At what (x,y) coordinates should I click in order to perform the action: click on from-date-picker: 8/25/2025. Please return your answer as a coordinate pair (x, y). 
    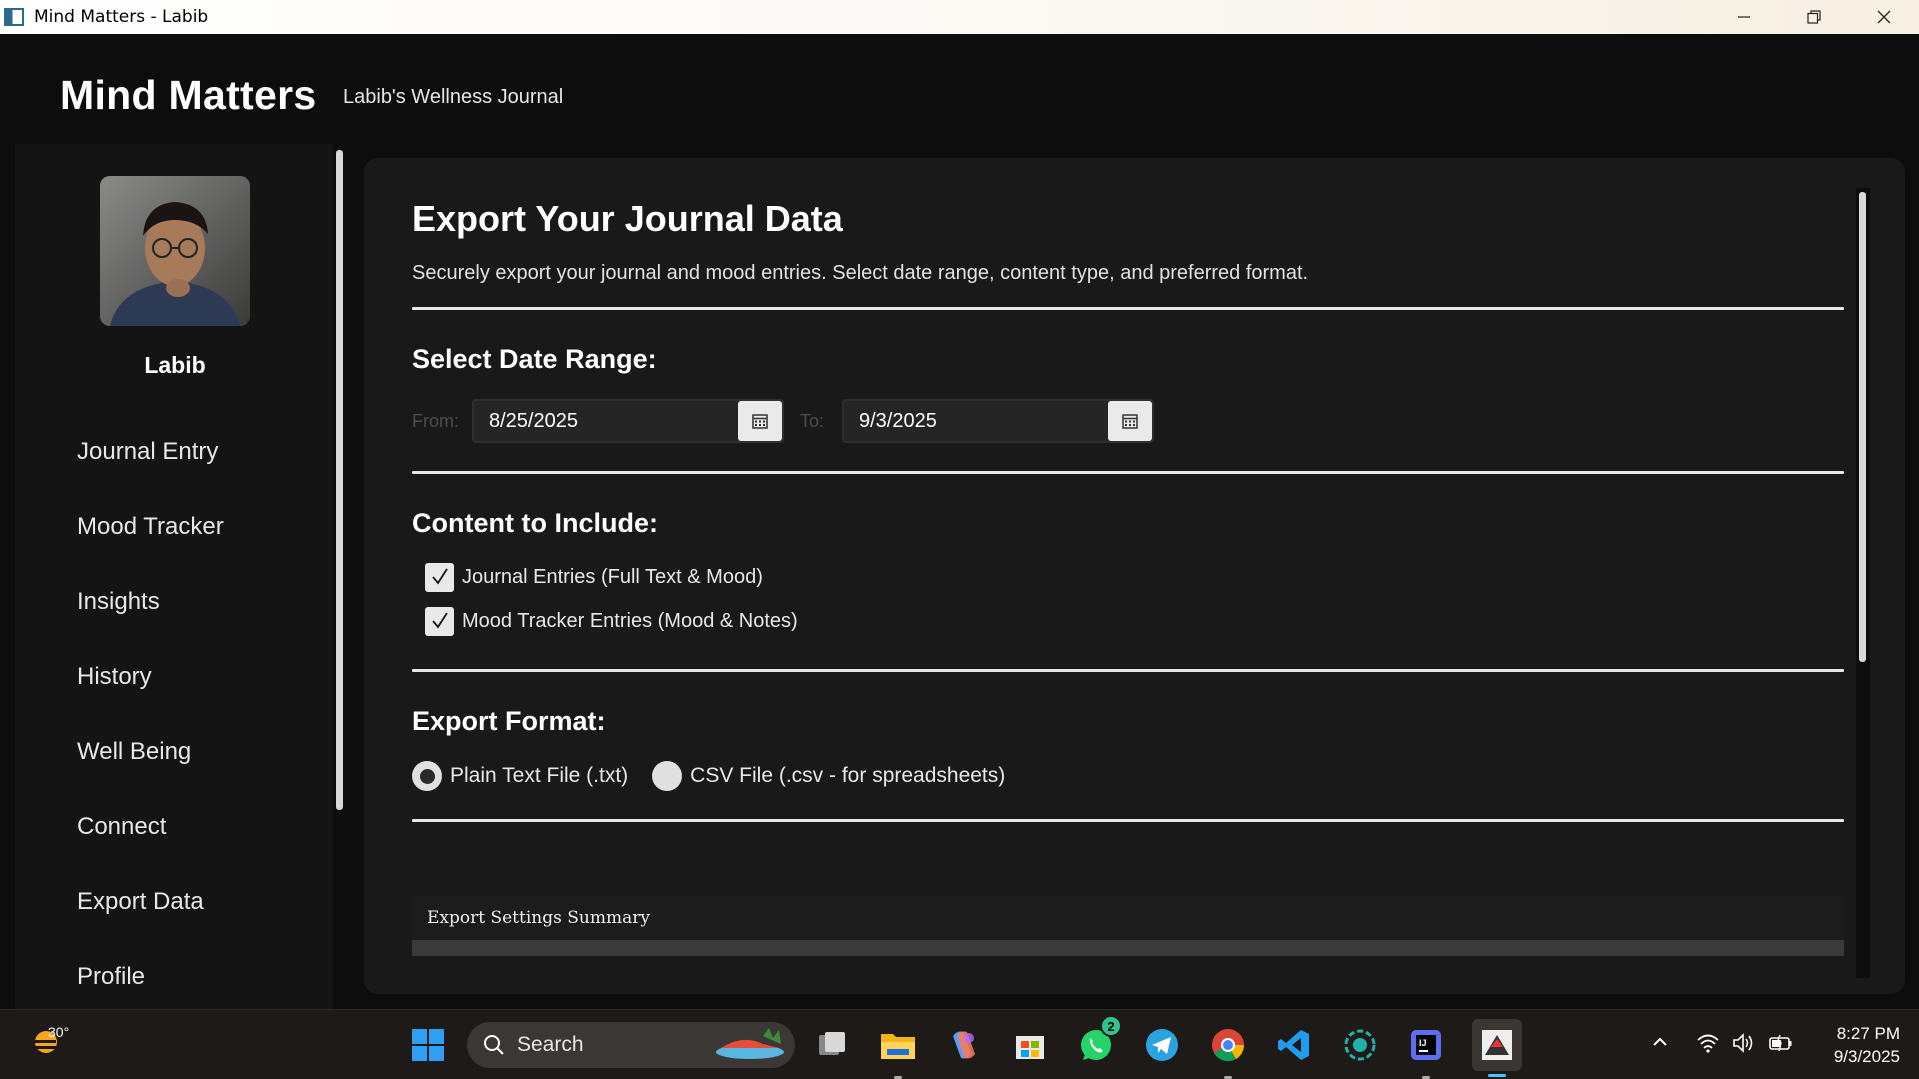
    Looking at the image, I should click on (628, 421).